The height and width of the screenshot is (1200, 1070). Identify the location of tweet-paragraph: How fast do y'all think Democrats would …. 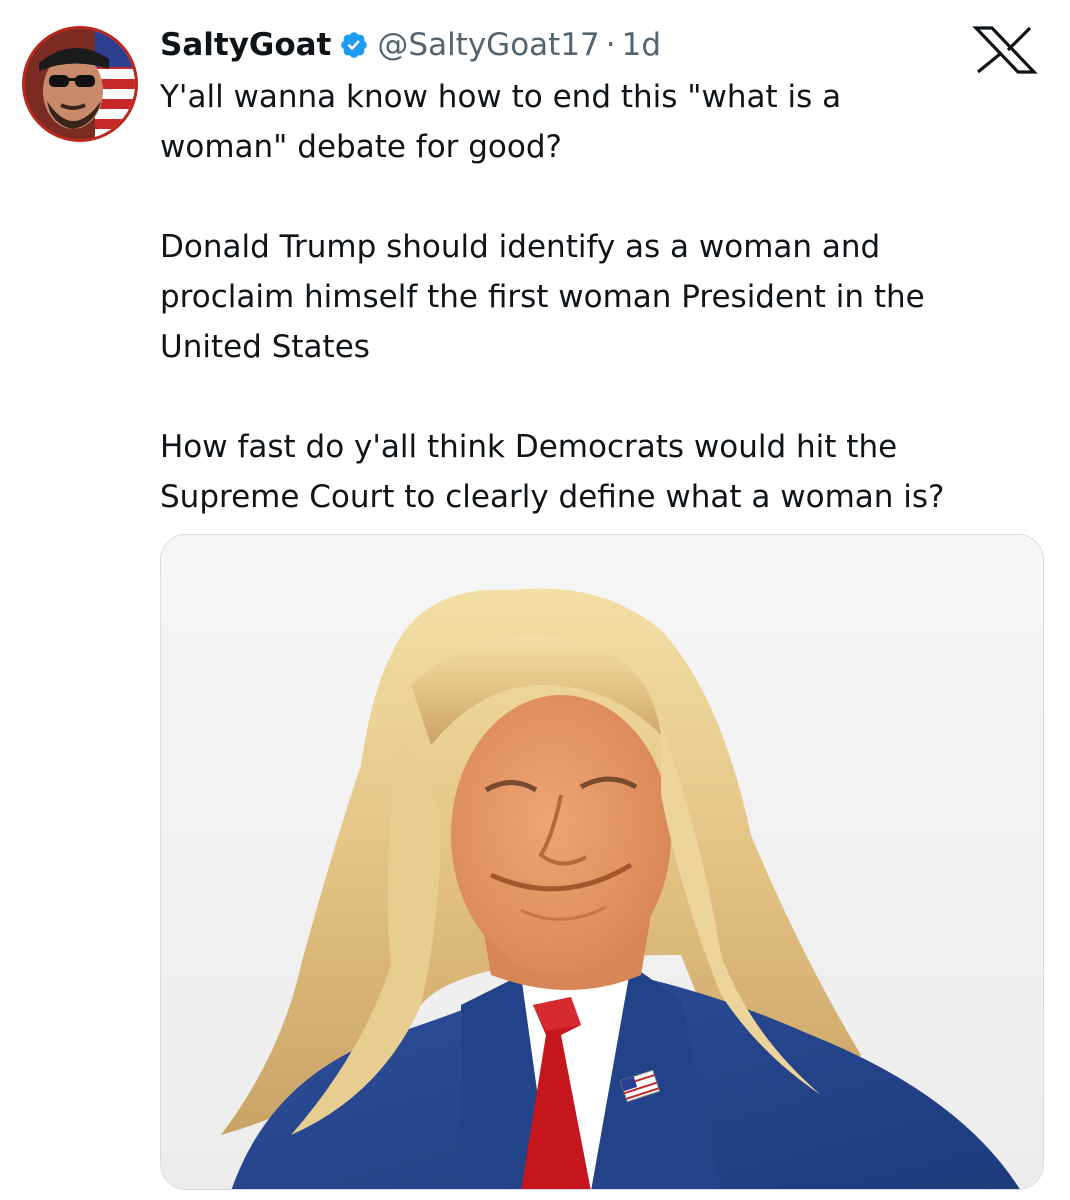
(552, 472).